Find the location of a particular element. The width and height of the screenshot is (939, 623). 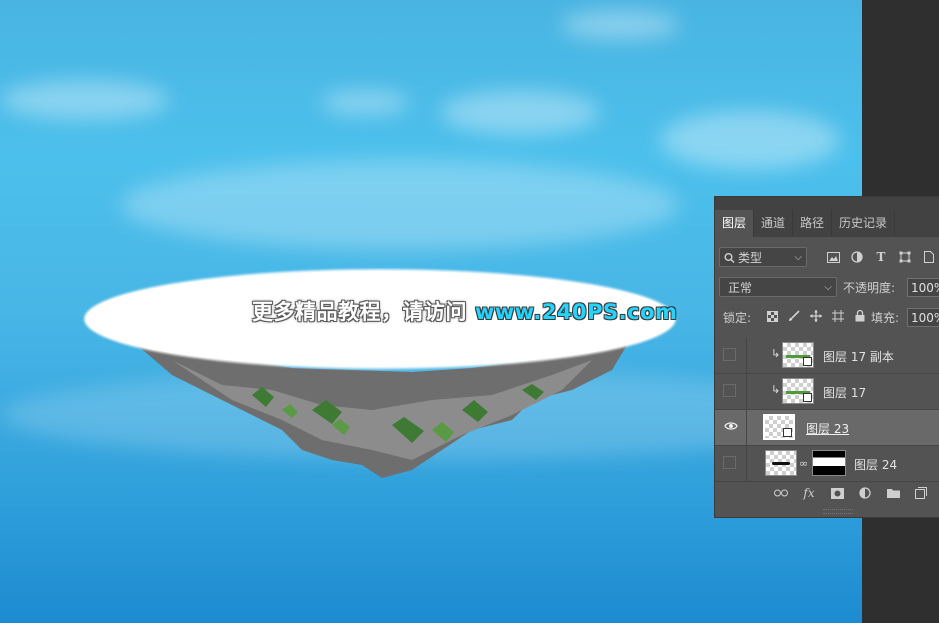

layer-row: ↳ 图层 17 is located at coordinates (827, 392).